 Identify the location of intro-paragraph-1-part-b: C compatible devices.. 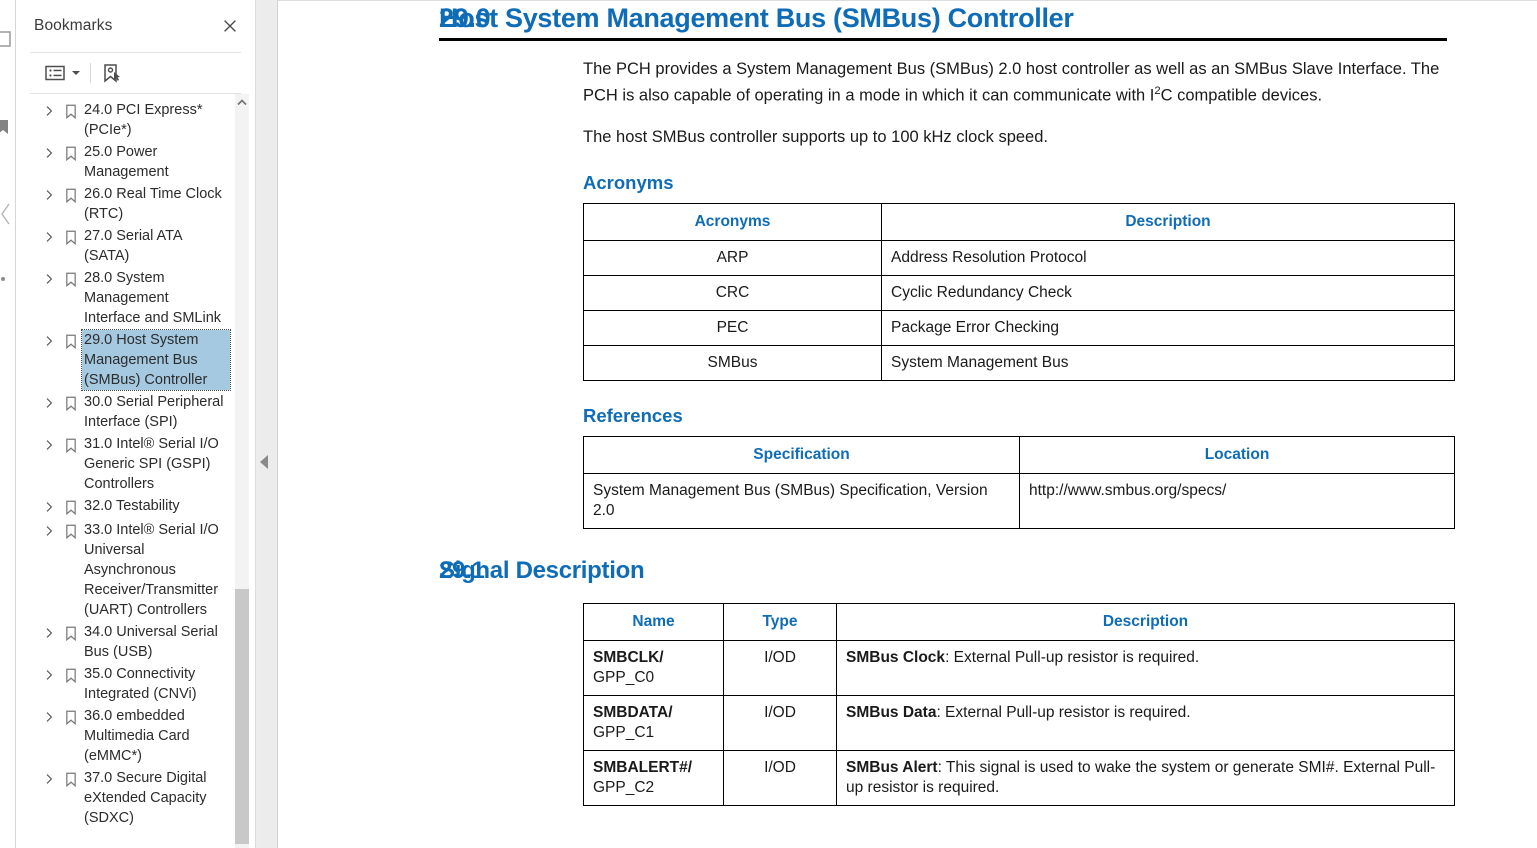
(1241, 95).